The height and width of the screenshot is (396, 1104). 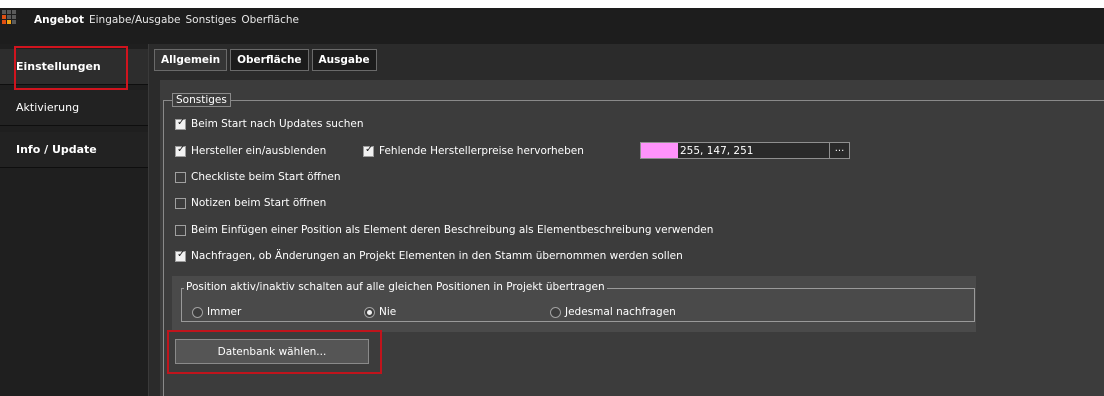 What do you see at coordinates (368, 150) in the screenshot?
I see `fehlende-checkbox` at bounding box center [368, 150].